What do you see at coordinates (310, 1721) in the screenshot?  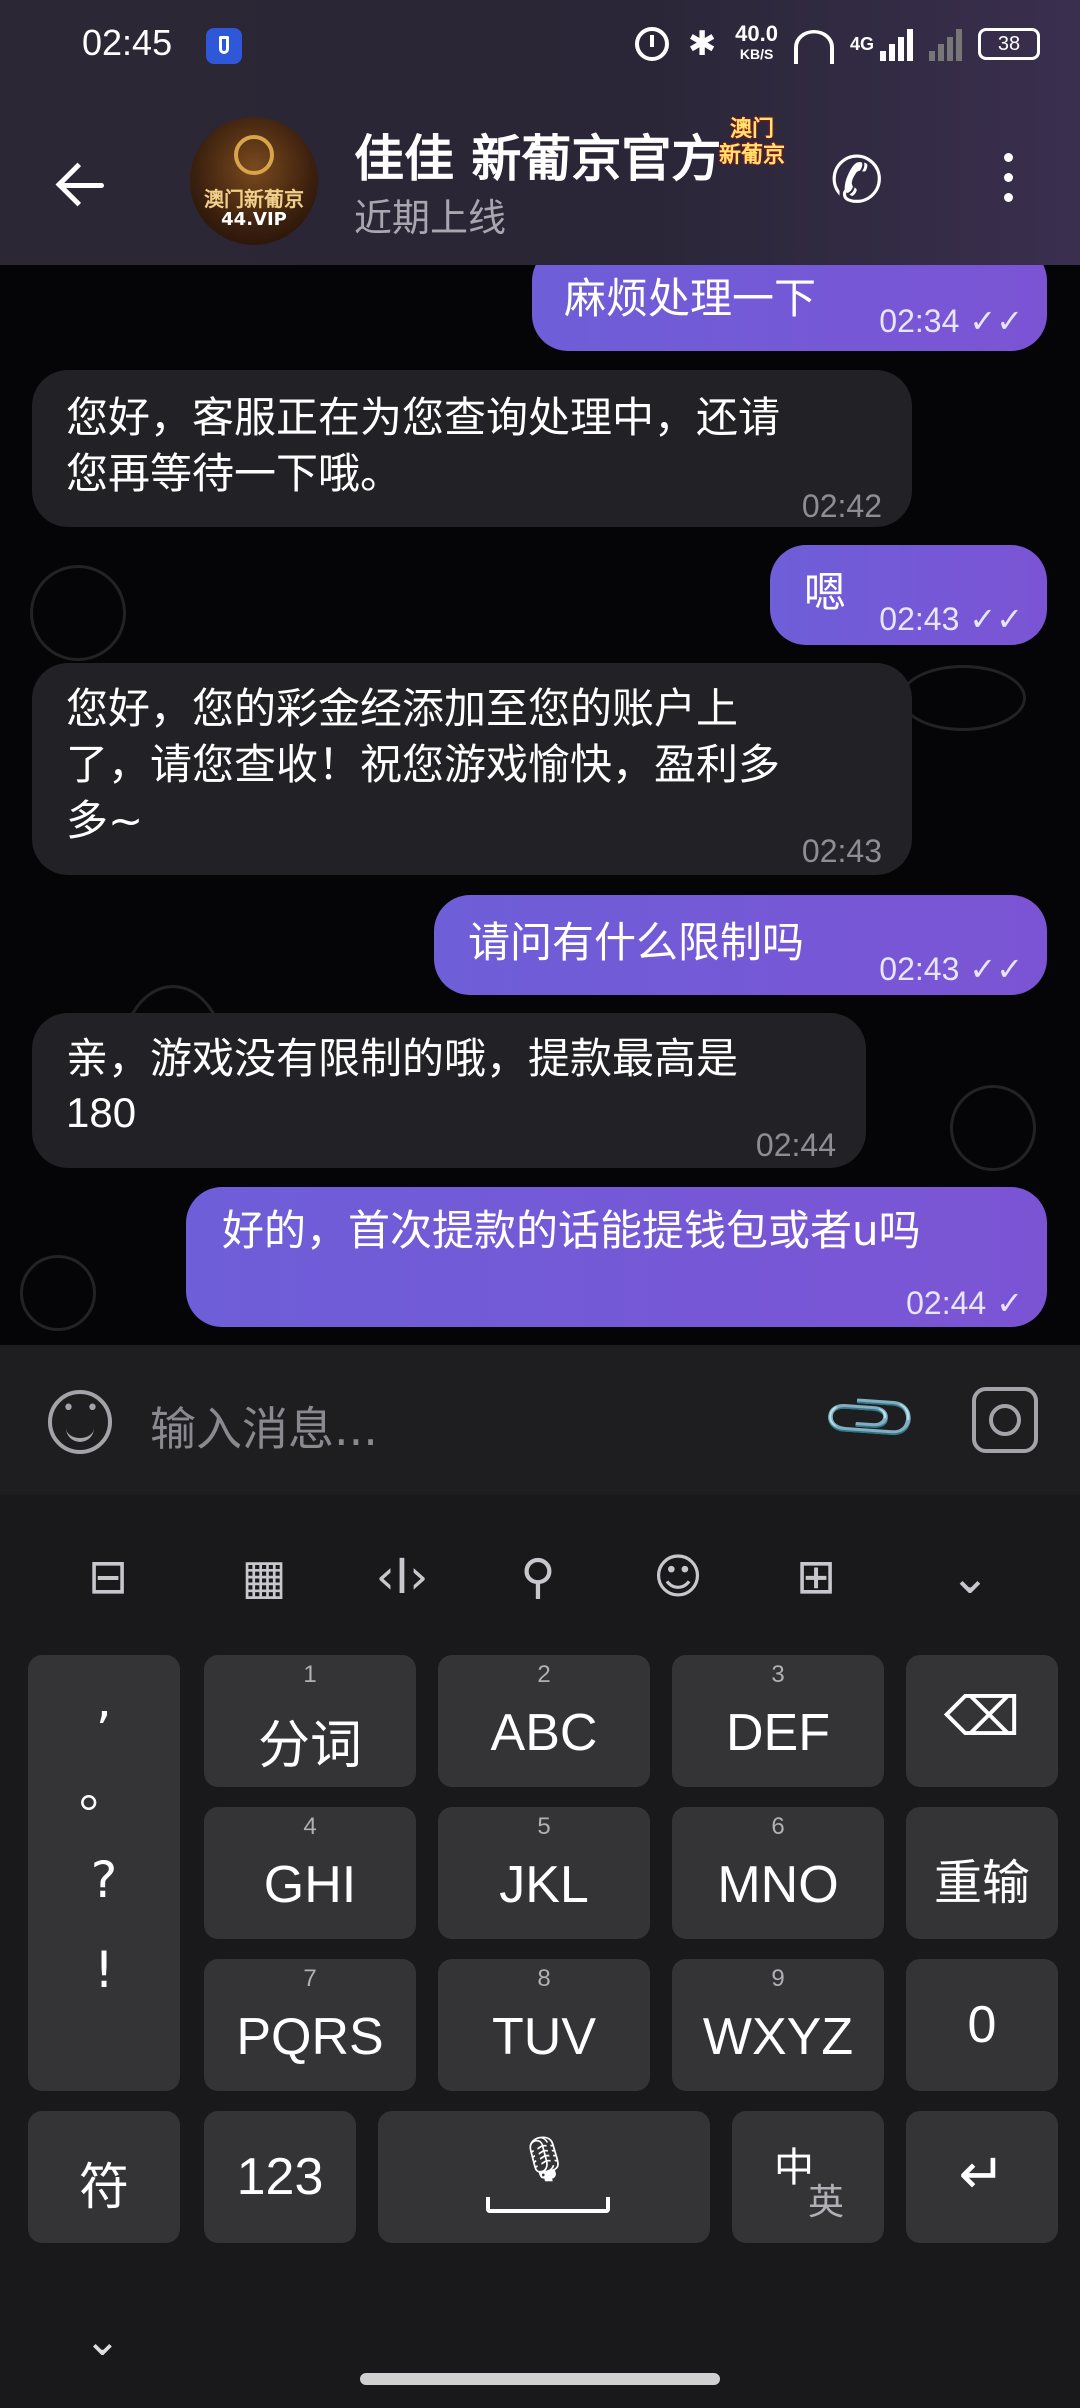 I see `key-1: 1 分词` at bounding box center [310, 1721].